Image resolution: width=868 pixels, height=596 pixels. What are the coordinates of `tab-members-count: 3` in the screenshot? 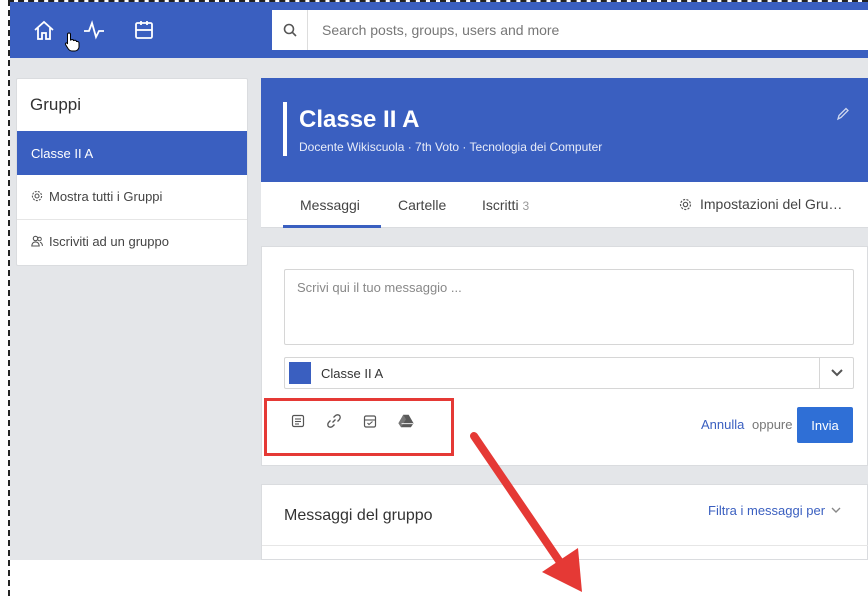 It's located at (526, 206).